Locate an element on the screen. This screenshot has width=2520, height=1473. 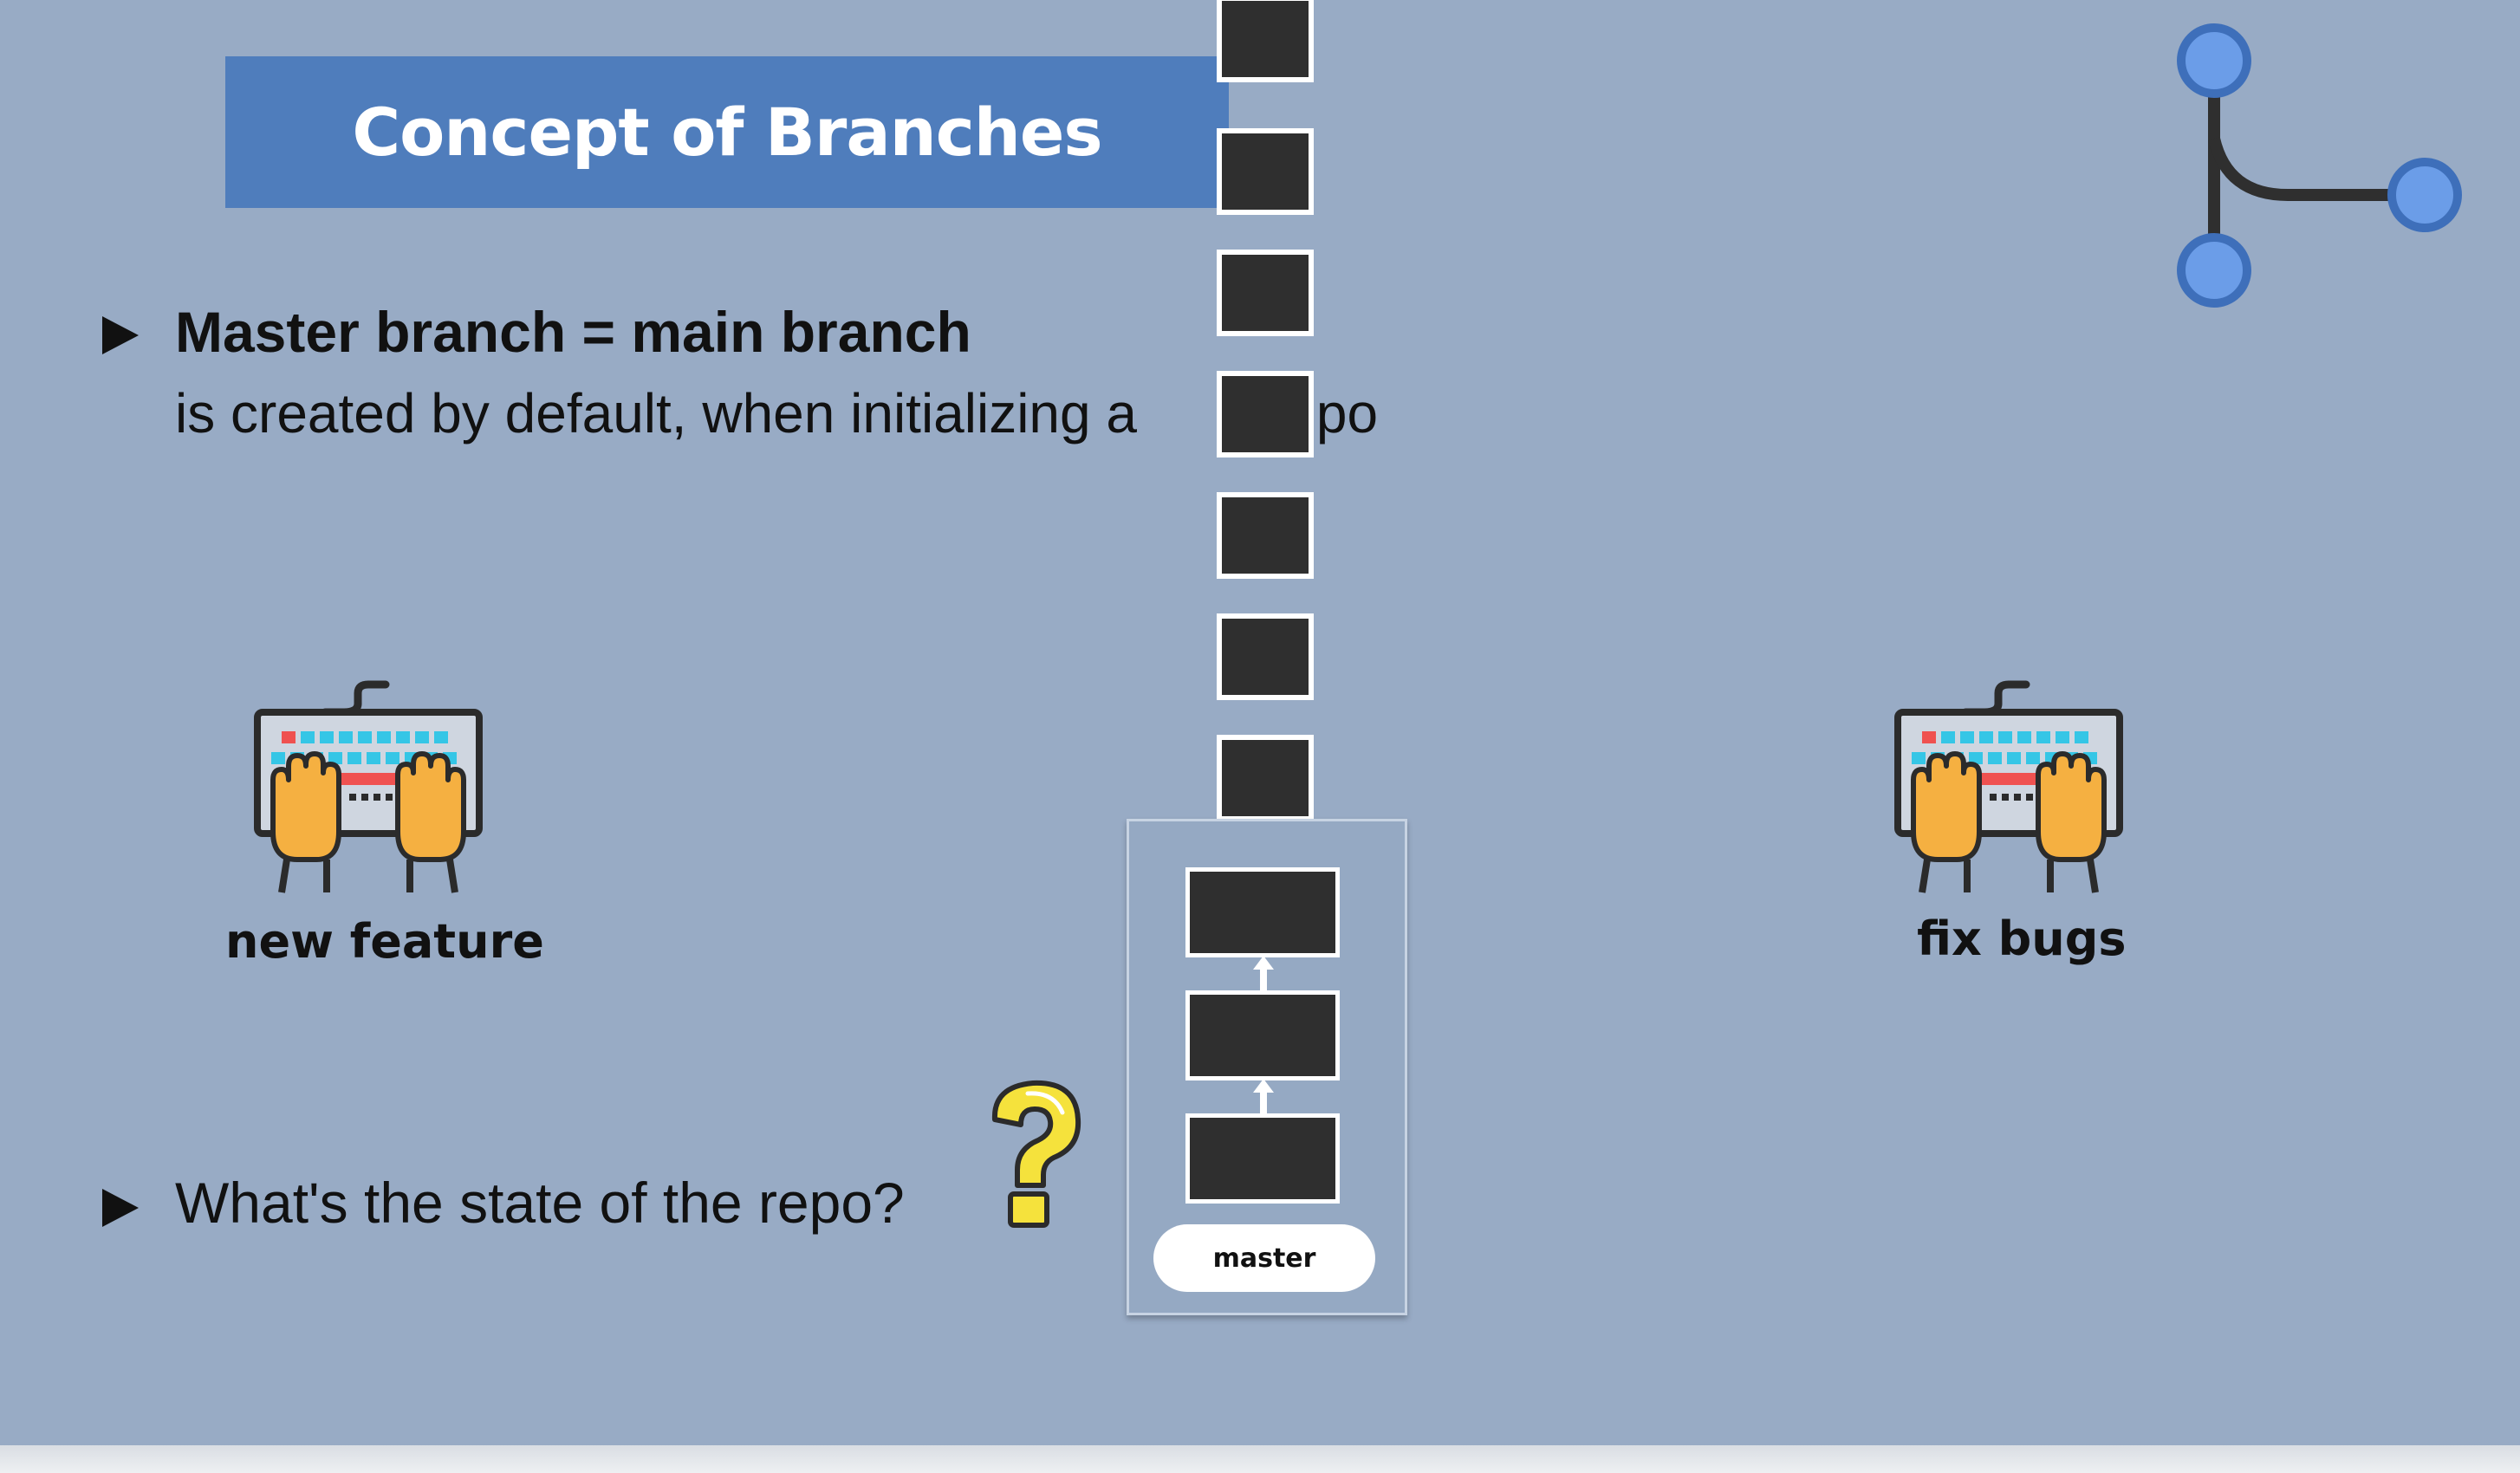
git-branch-icon is located at coordinates (2319, 165).